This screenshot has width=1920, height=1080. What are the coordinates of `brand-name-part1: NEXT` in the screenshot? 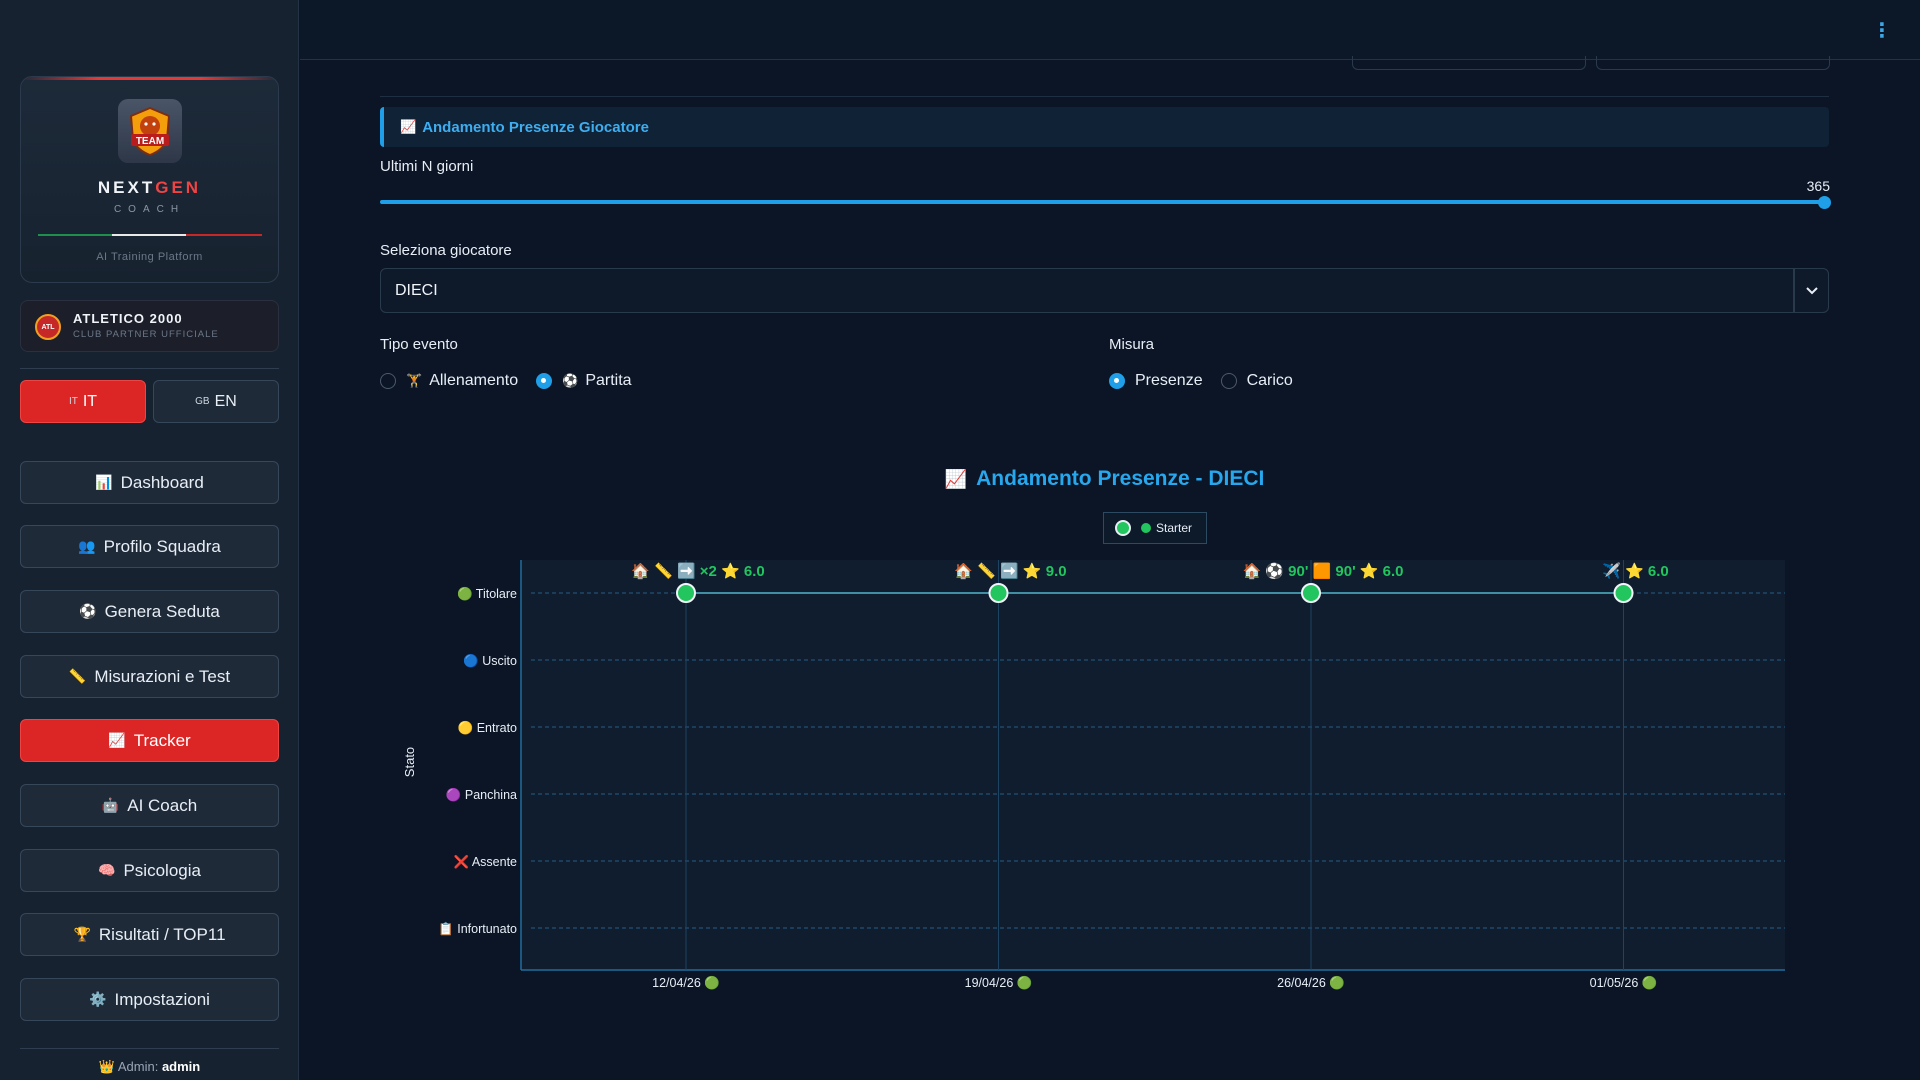 It's located at (126, 187).